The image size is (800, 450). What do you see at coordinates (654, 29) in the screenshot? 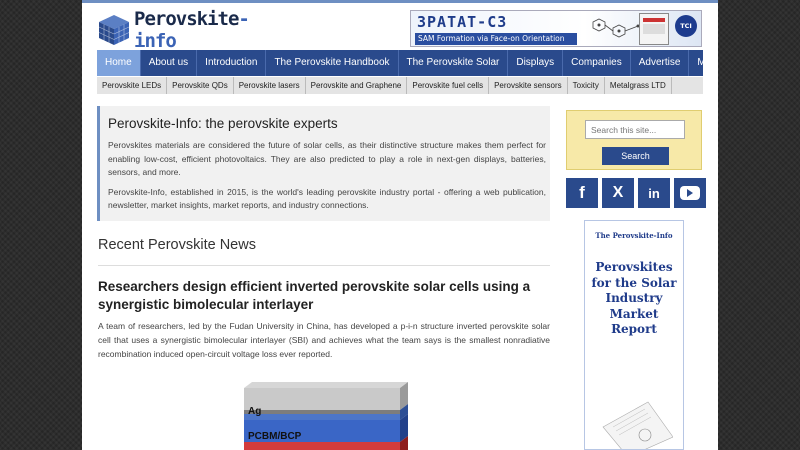
I see `product-badge-icon` at bounding box center [654, 29].